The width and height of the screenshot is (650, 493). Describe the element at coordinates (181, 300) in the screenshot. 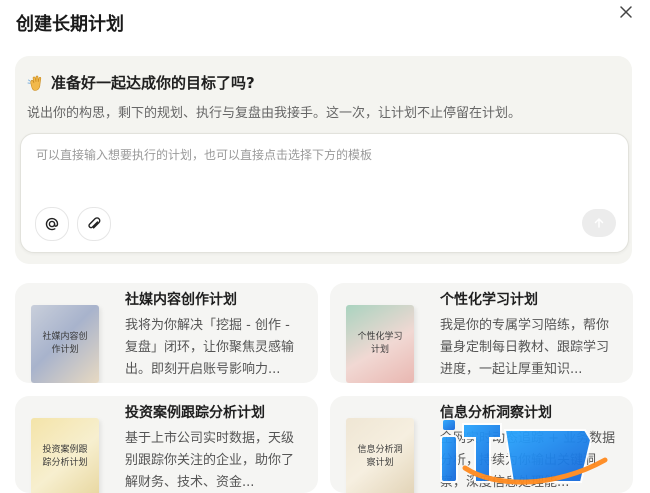

I see `template-title: 社媒内容创作计划` at that location.